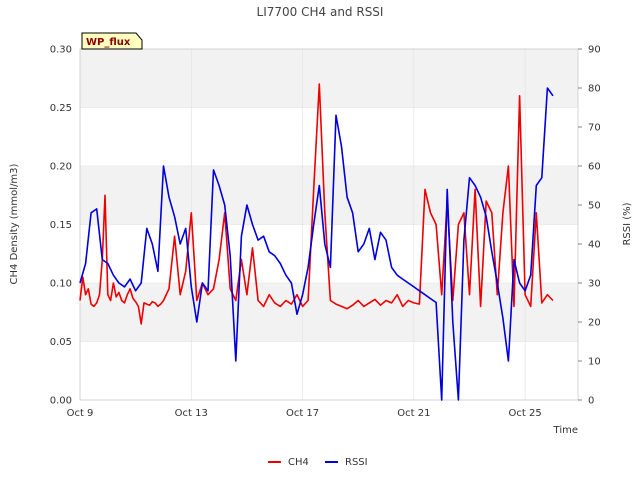 This screenshot has height=480, width=640. Describe the element at coordinates (318, 462) in the screenshot. I see `legend: CH4 RSSI` at that location.